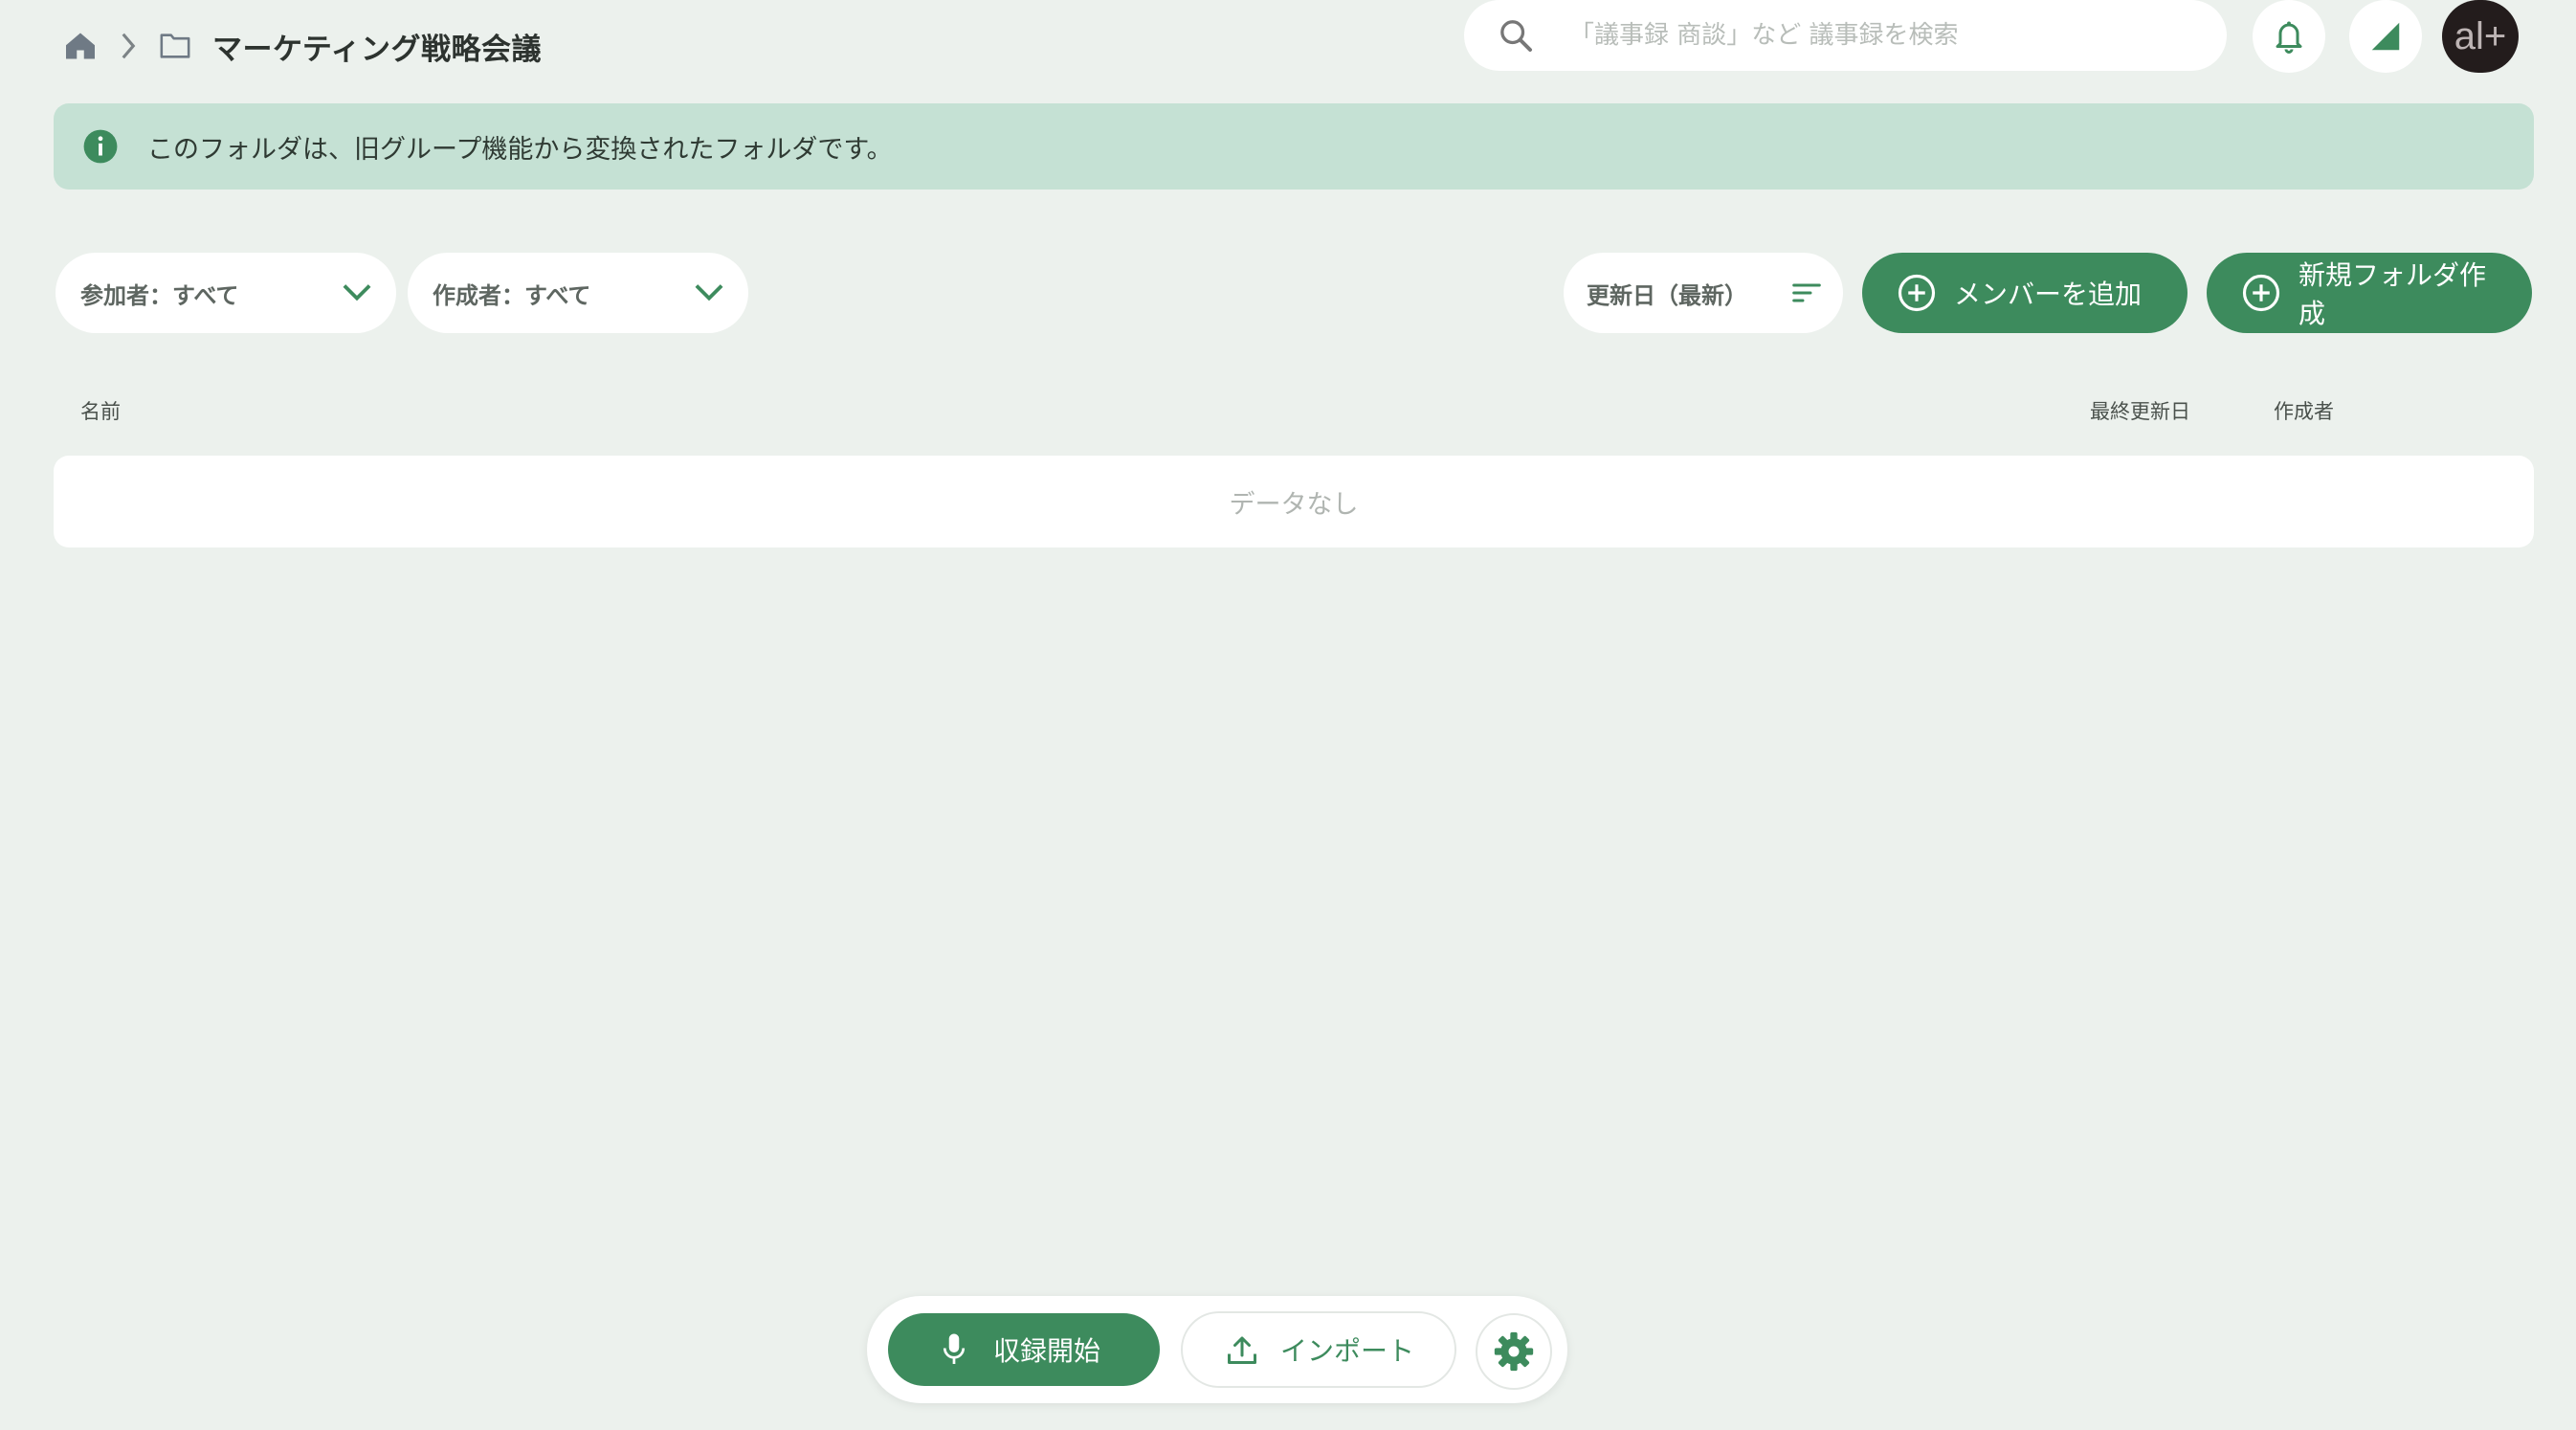  I want to click on participants-filter-label: 参加者：すべて, so click(159, 295).